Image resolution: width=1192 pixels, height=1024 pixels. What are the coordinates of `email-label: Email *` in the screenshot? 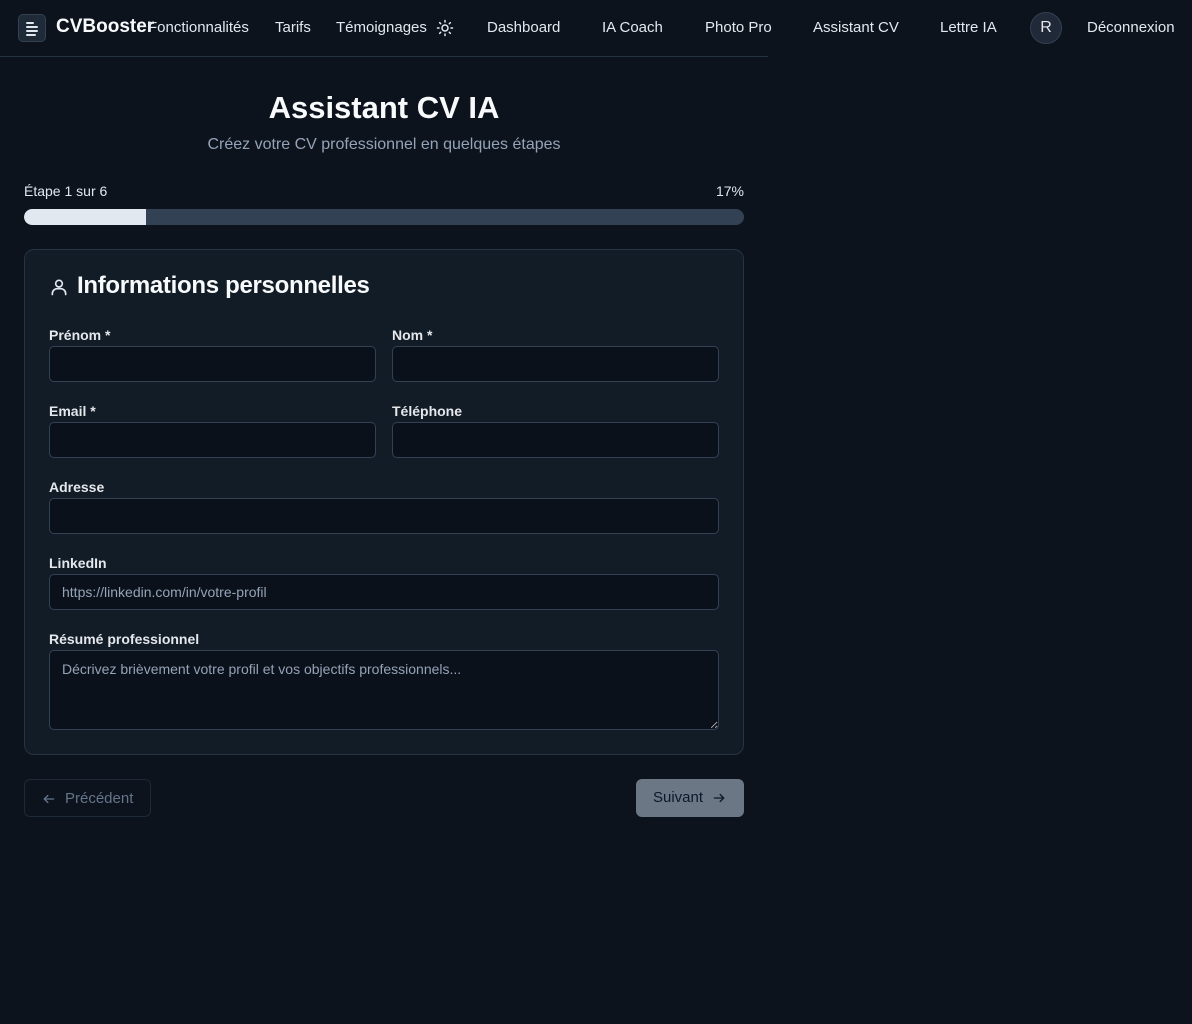 It's located at (72, 411).